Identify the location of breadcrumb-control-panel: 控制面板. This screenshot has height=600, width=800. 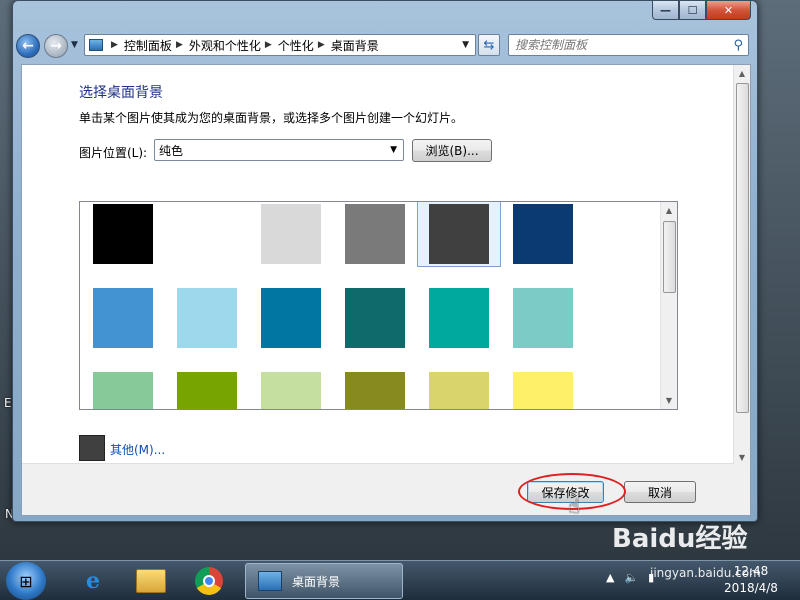
(148, 45).